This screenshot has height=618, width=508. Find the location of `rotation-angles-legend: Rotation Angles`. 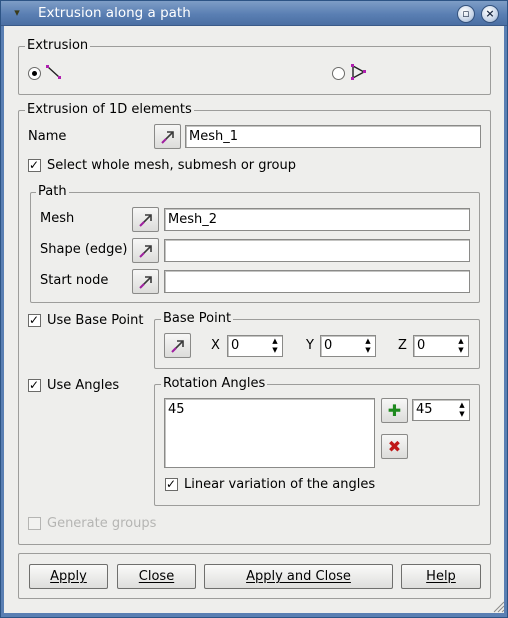

rotation-angles-legend: Rotation Angles is located at coordinates (214, 384).